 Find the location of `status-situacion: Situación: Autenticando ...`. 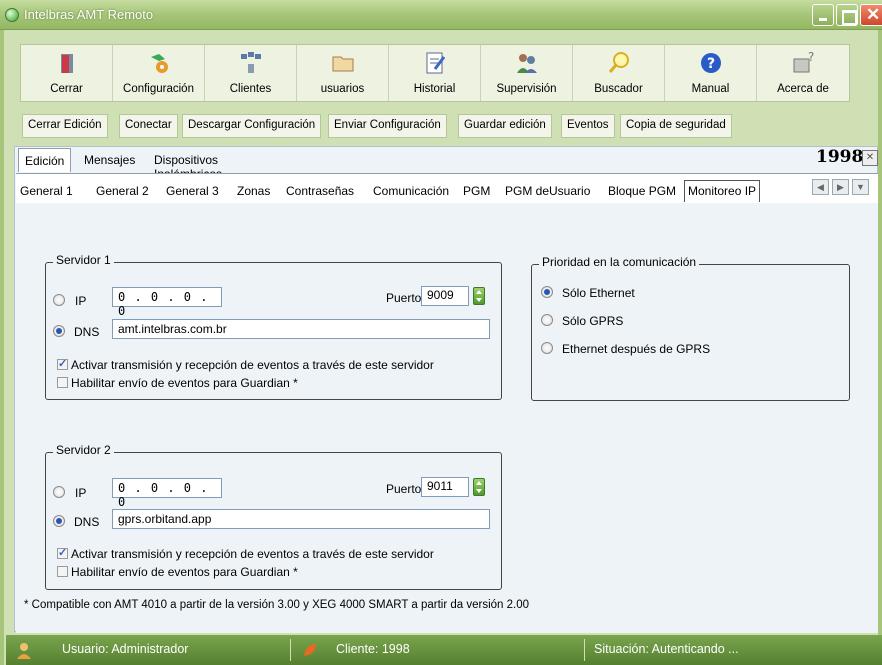

status-situacion: Situación: Autenticando ... is located at coordinates (666, 649).